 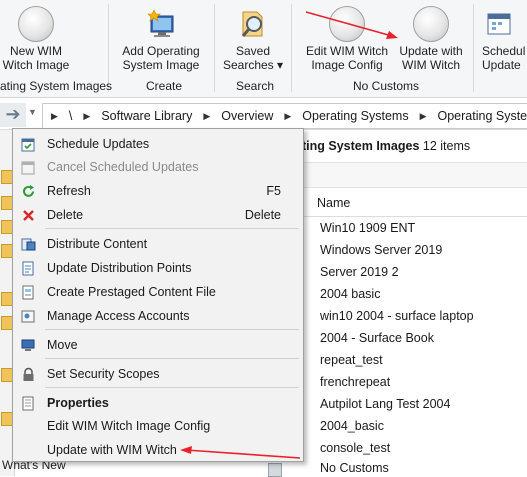 What do you see at coordinates (112, 450) in the screenshot?
I see `menu-item-label: Update with WIM Witch` at bounding box center [112, 450].